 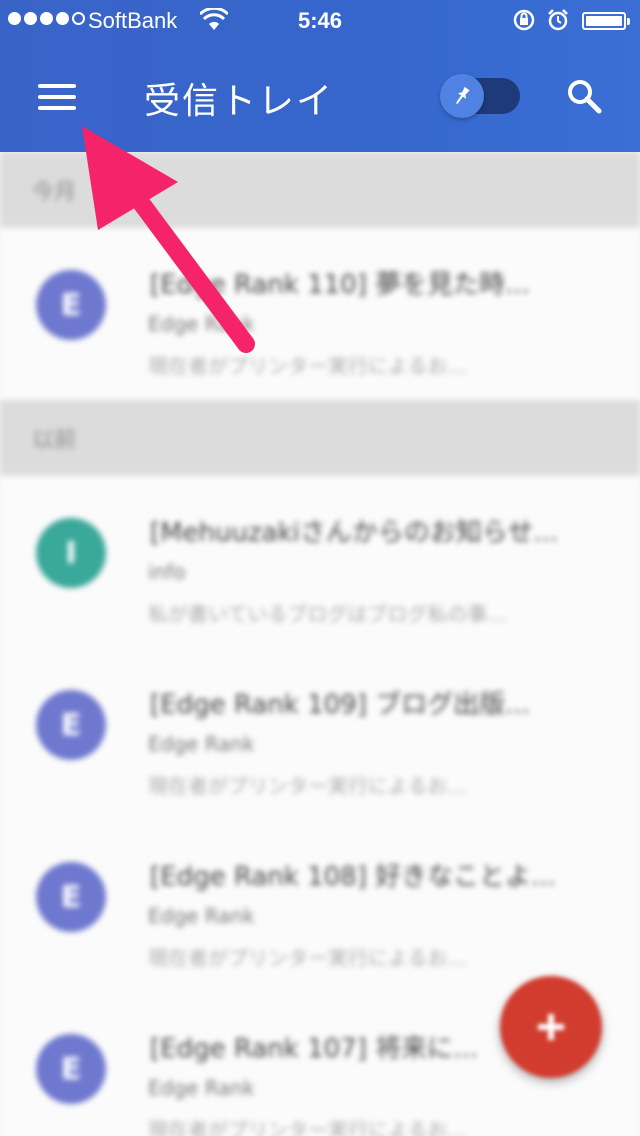 I want to click on section-label: 今月, so click(x=54, y=192).